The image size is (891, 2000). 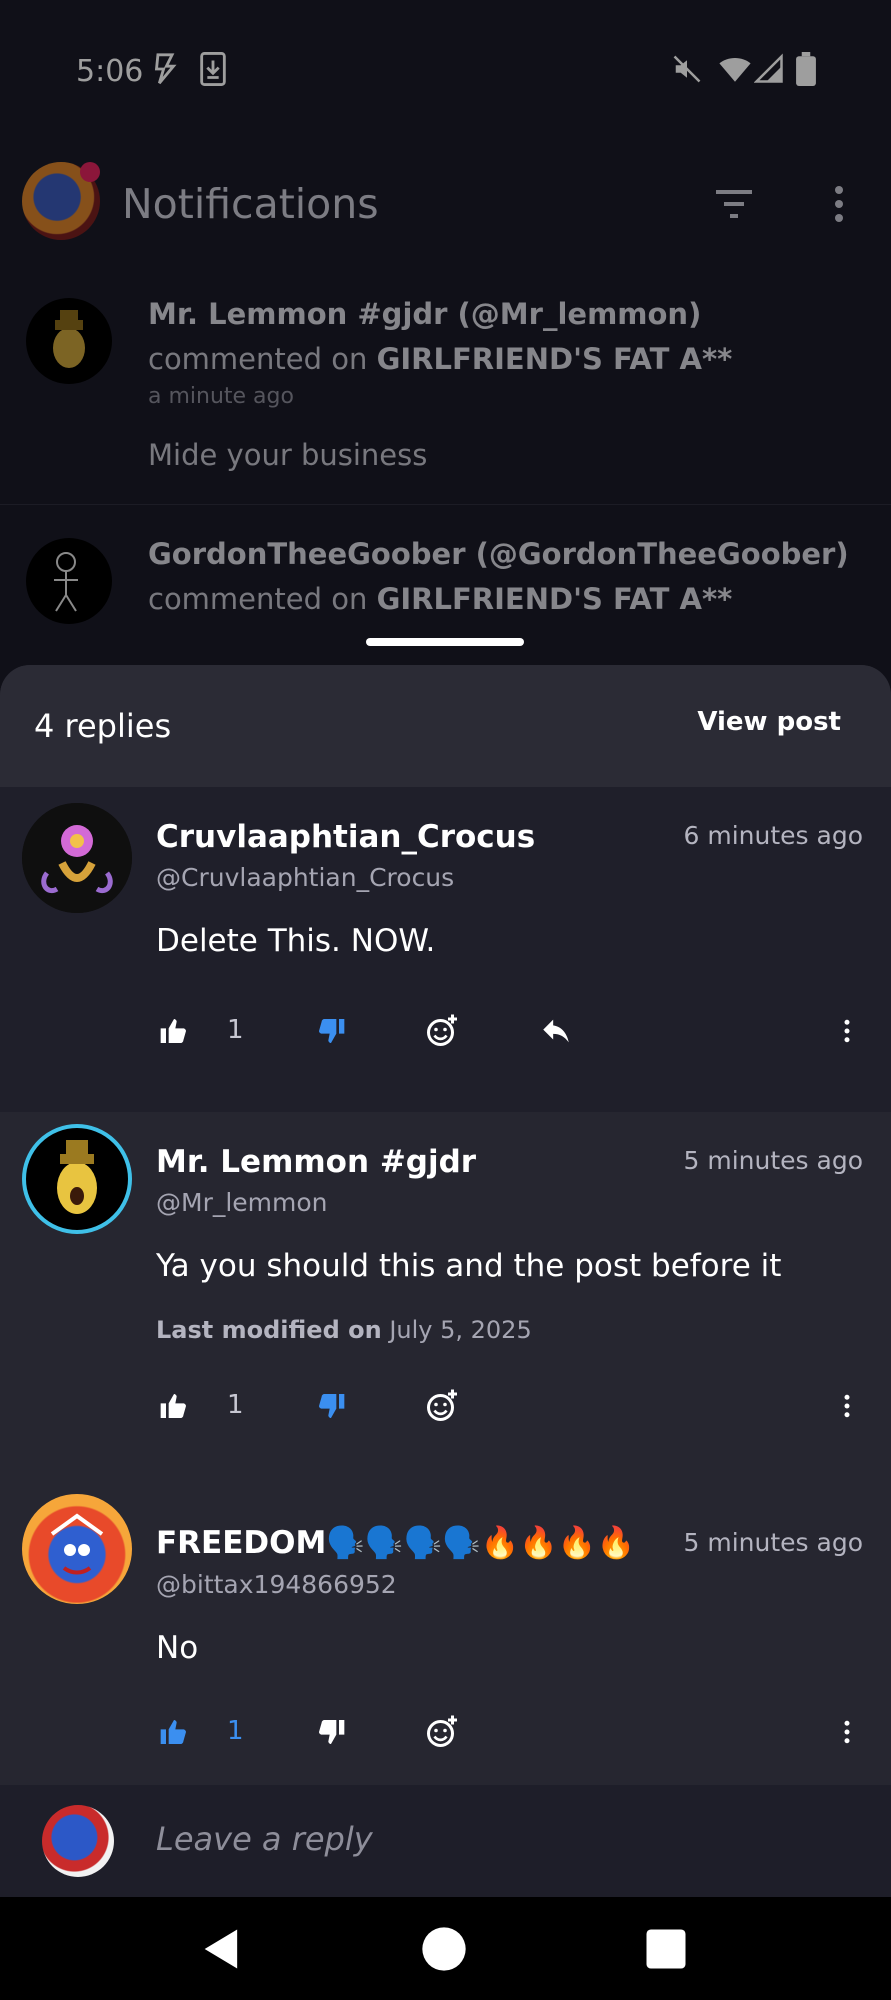 I want to click on reply-button, so click(x=556, y=1031).